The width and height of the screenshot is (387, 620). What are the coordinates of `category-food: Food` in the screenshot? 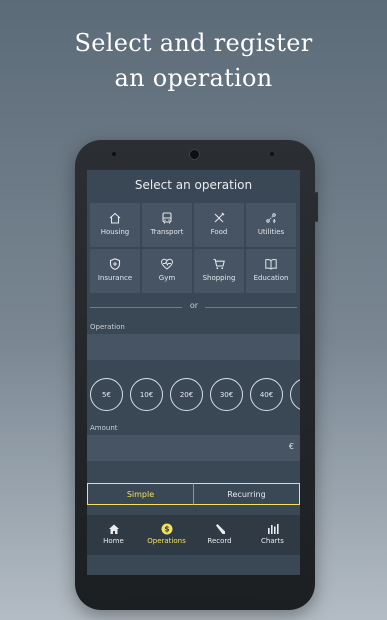 It's located at (219, 225).